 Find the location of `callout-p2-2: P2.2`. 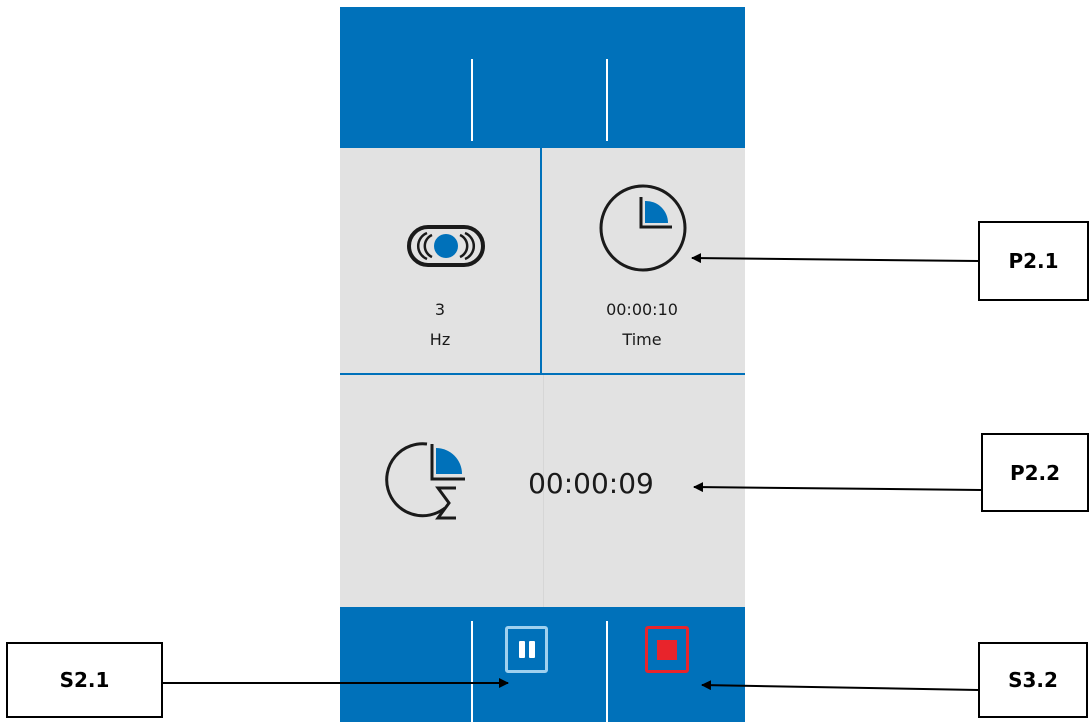

callout-p2-2: P2.2 is located at coordinates (1035, 472).